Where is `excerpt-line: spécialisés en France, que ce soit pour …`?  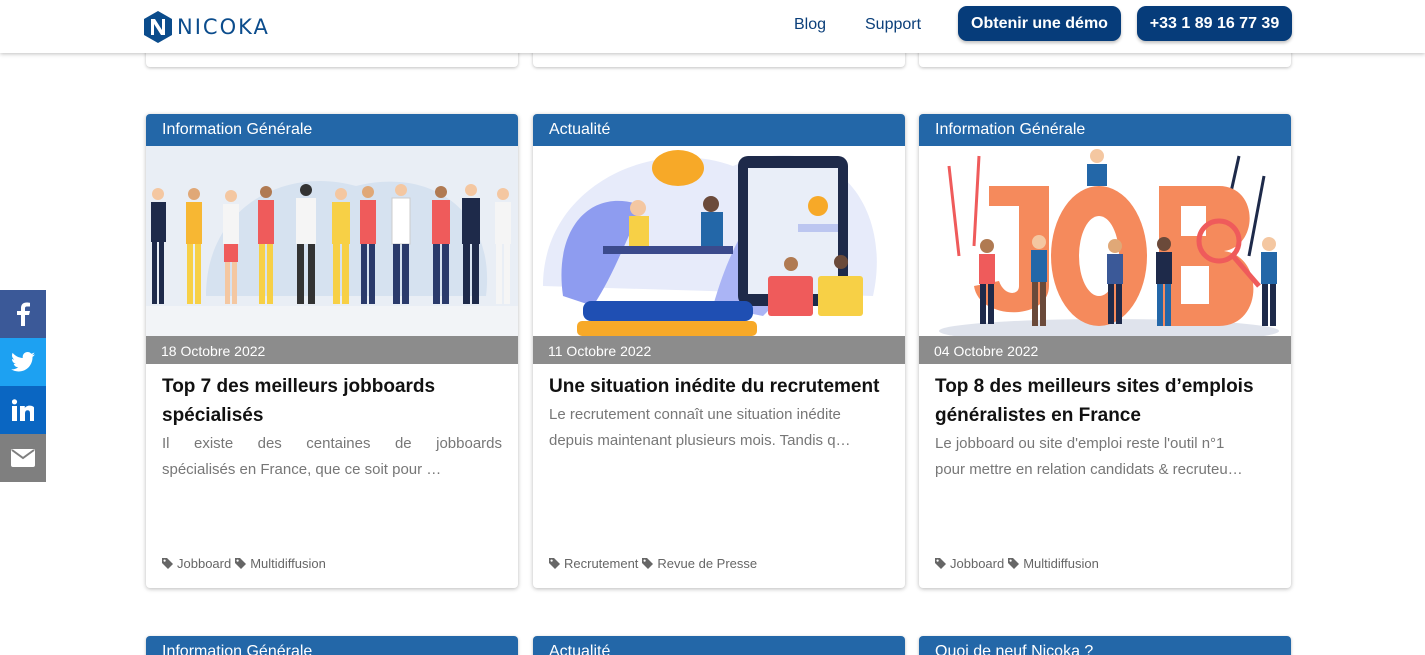
excerpt-line: spécialisés en France, que ce soit pour … is located at coordinates (302, 469).